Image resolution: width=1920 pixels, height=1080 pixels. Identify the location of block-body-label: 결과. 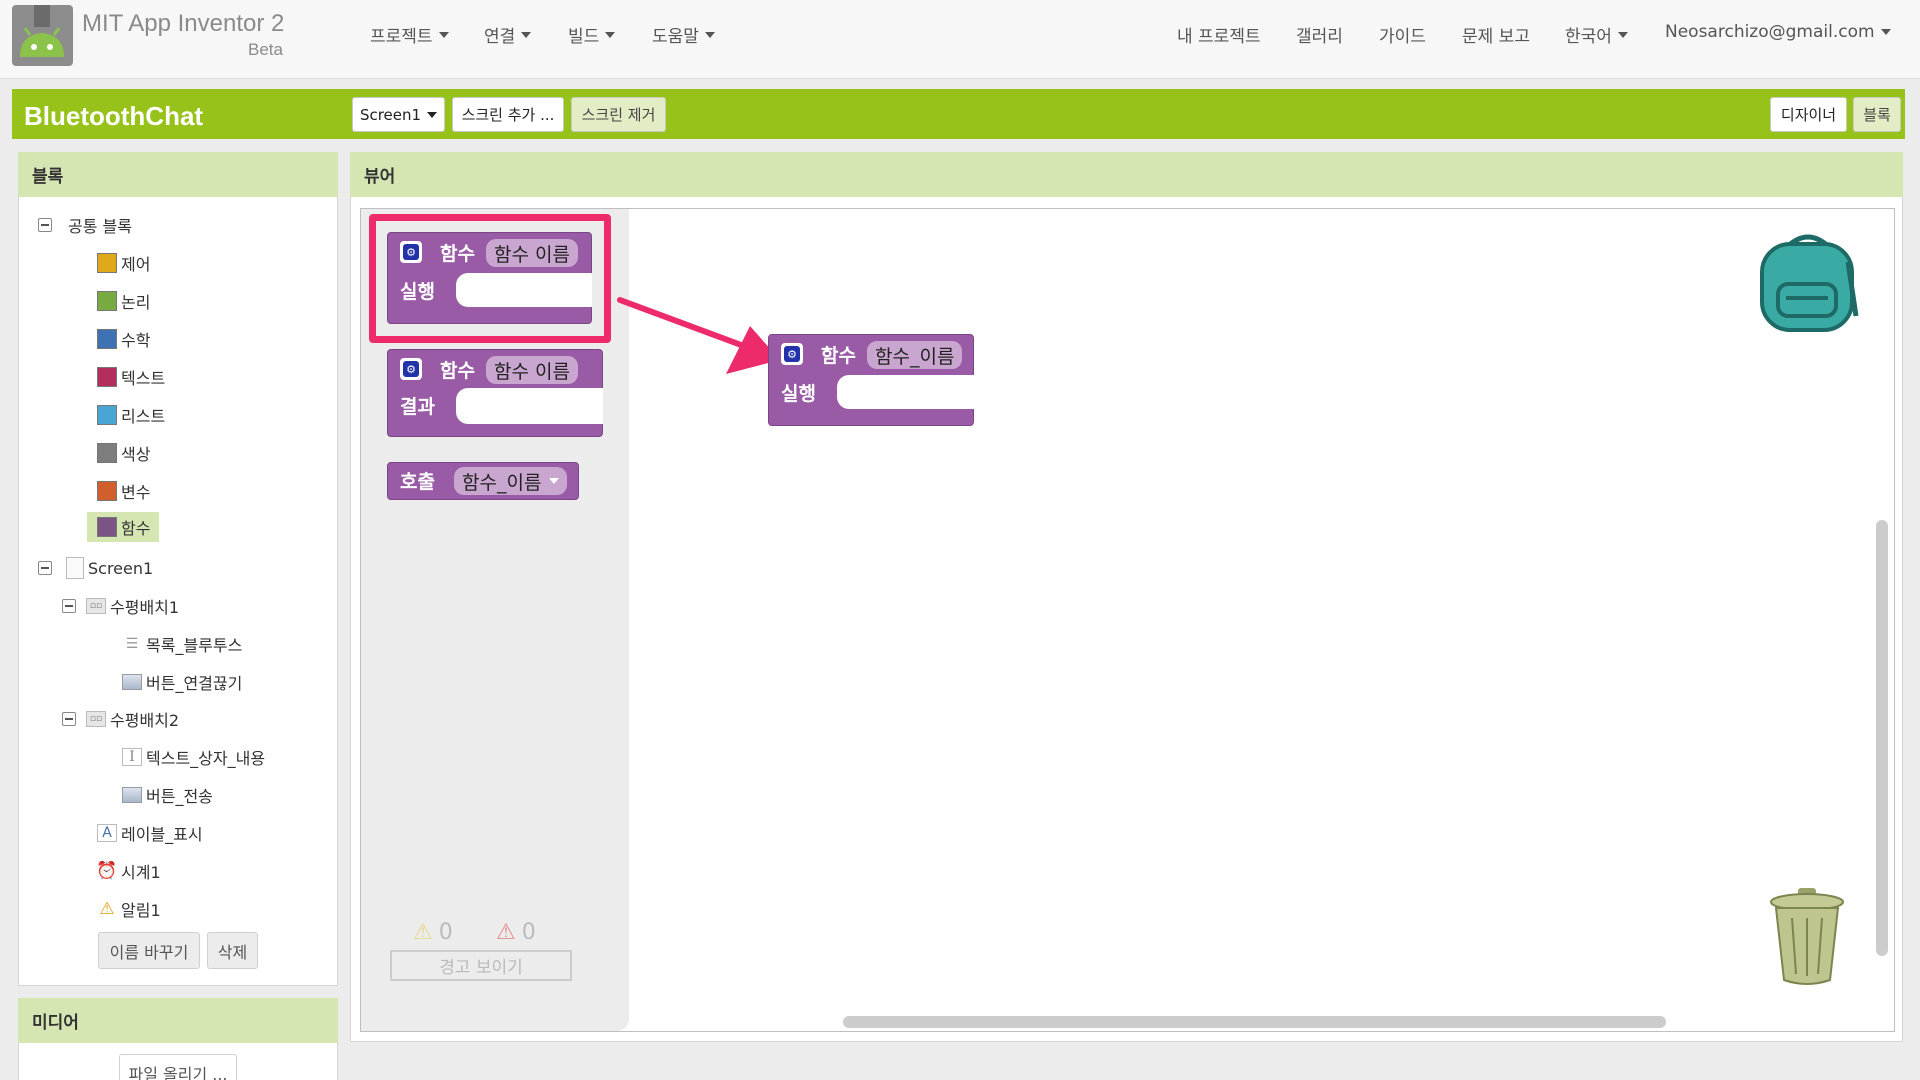
(417, 407).